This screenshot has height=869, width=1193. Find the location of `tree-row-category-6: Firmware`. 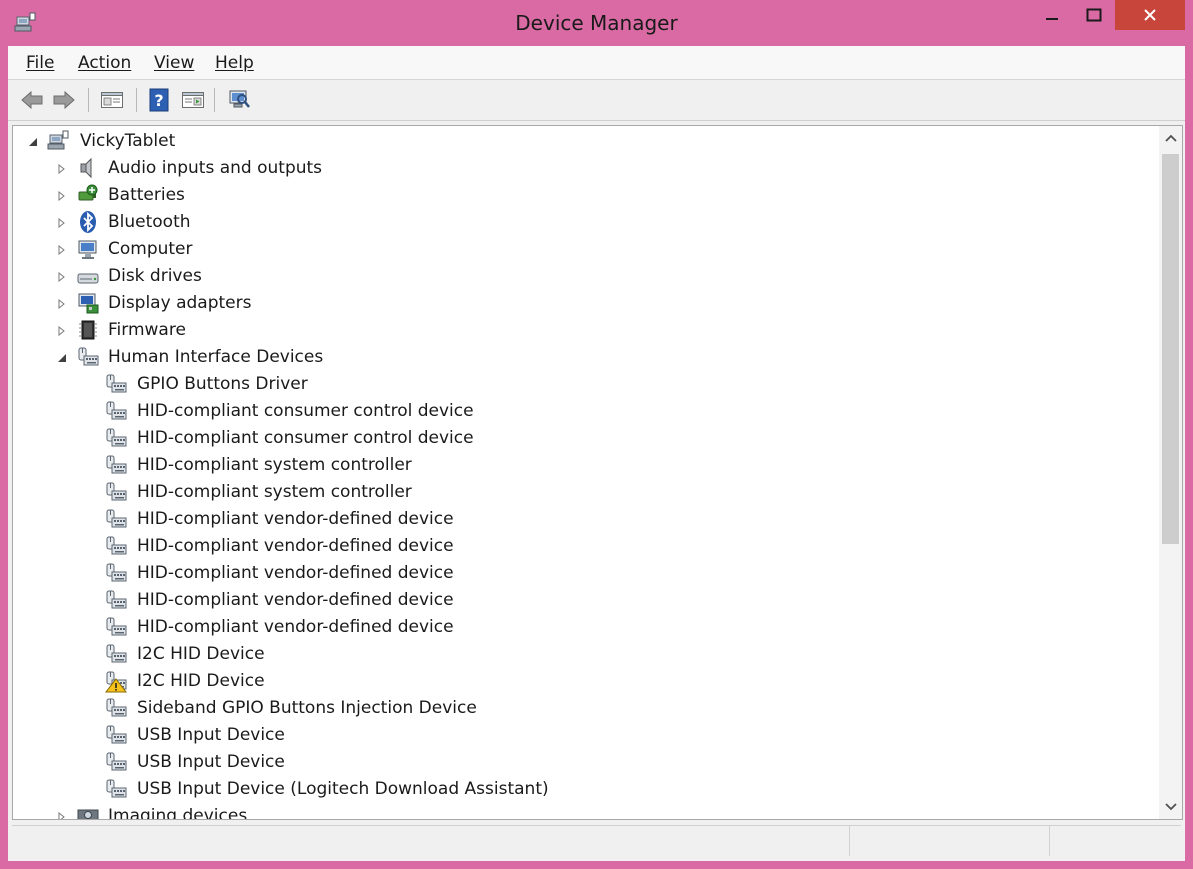

tree-row-category-6: Firmware is located at coordinates (583, 330).